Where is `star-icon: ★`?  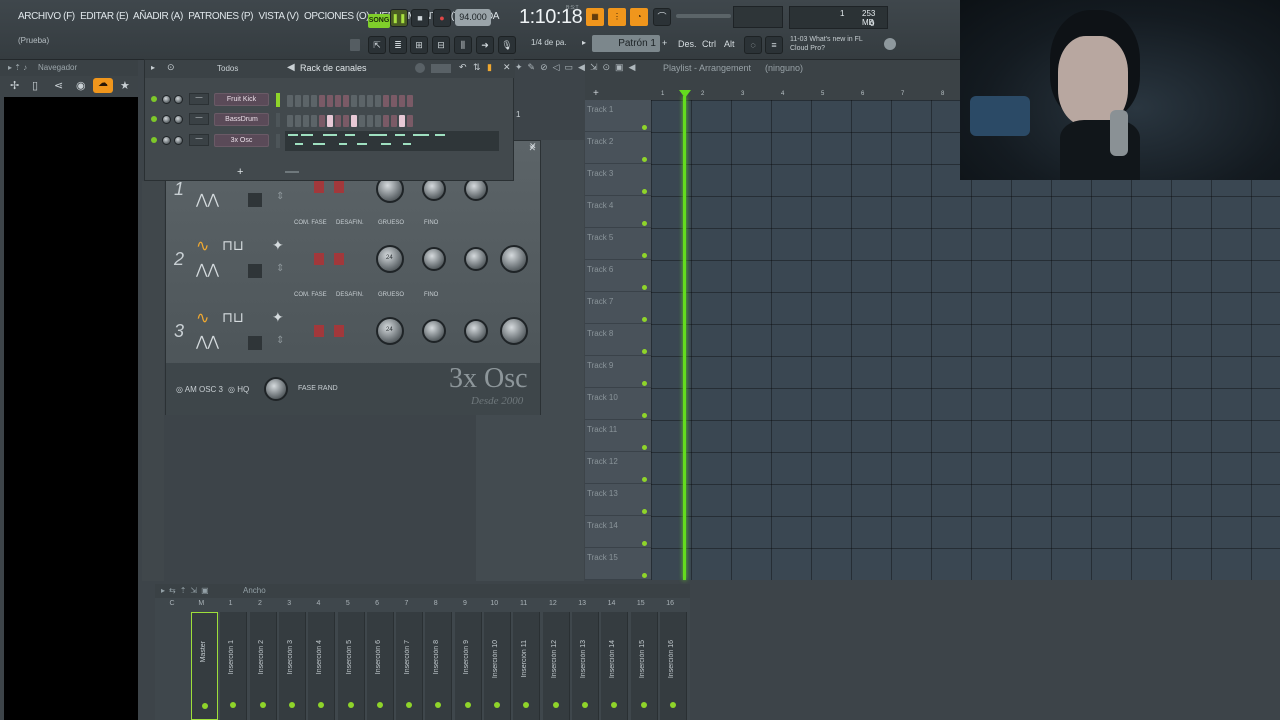
star-icon: ★ is located at coordinates (125, 85).